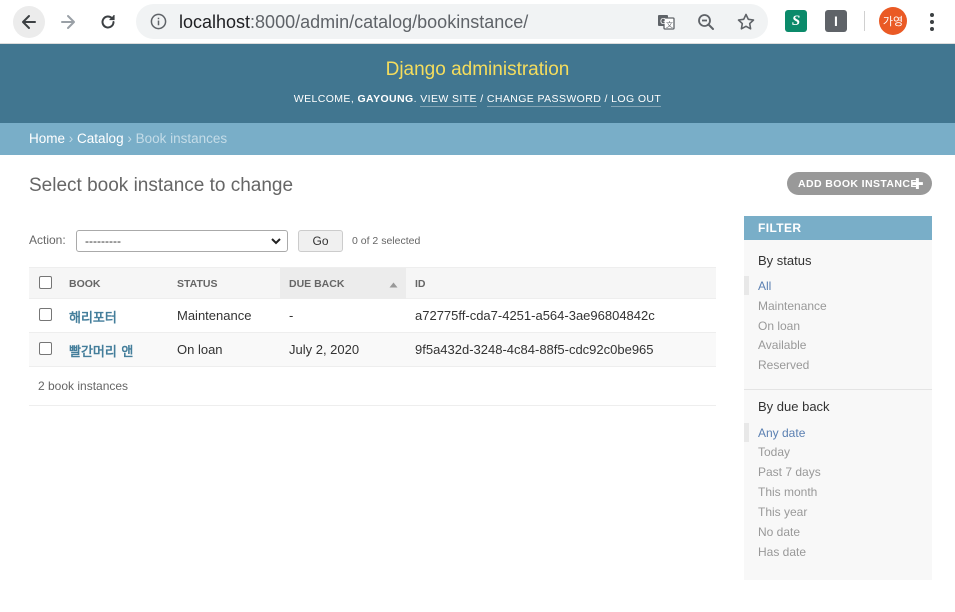  I want to click on extension-i-label: I, so click(836, 21).